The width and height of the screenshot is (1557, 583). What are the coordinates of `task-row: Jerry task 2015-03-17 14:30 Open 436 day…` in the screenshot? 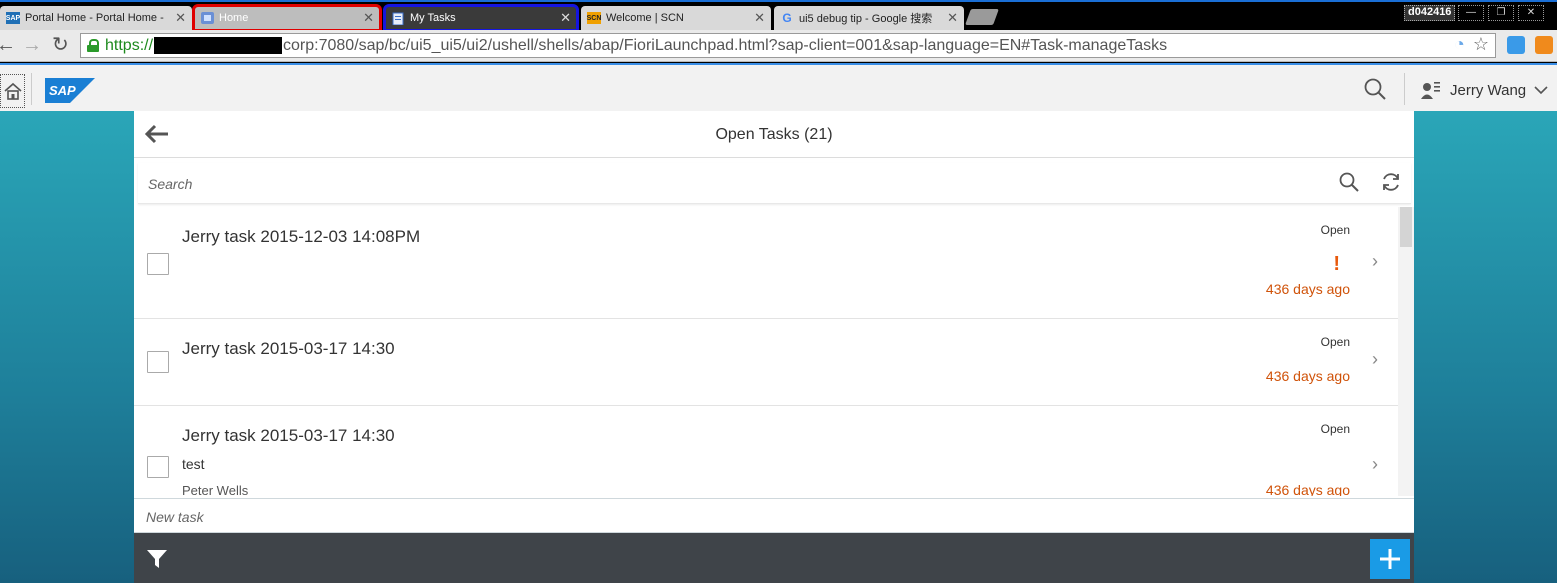 It's located at (766, 362).